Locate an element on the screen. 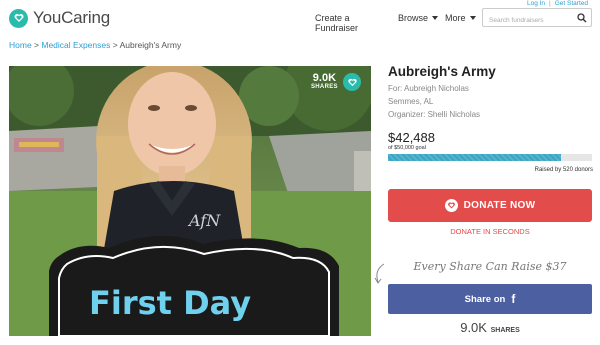  progress-bar is located at coordinates (490, 157).